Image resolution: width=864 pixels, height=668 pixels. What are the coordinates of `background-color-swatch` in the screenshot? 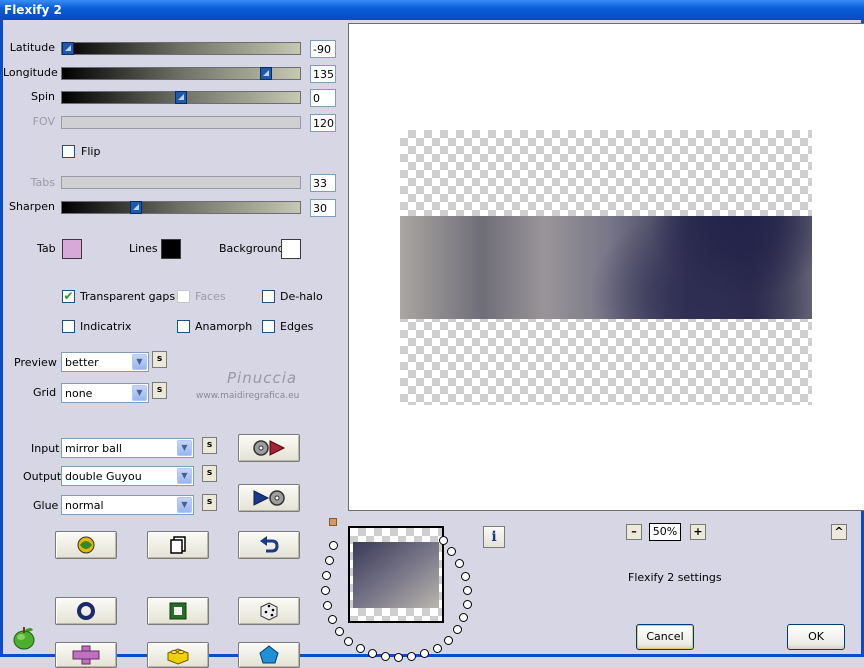 It's located at (291, 249).